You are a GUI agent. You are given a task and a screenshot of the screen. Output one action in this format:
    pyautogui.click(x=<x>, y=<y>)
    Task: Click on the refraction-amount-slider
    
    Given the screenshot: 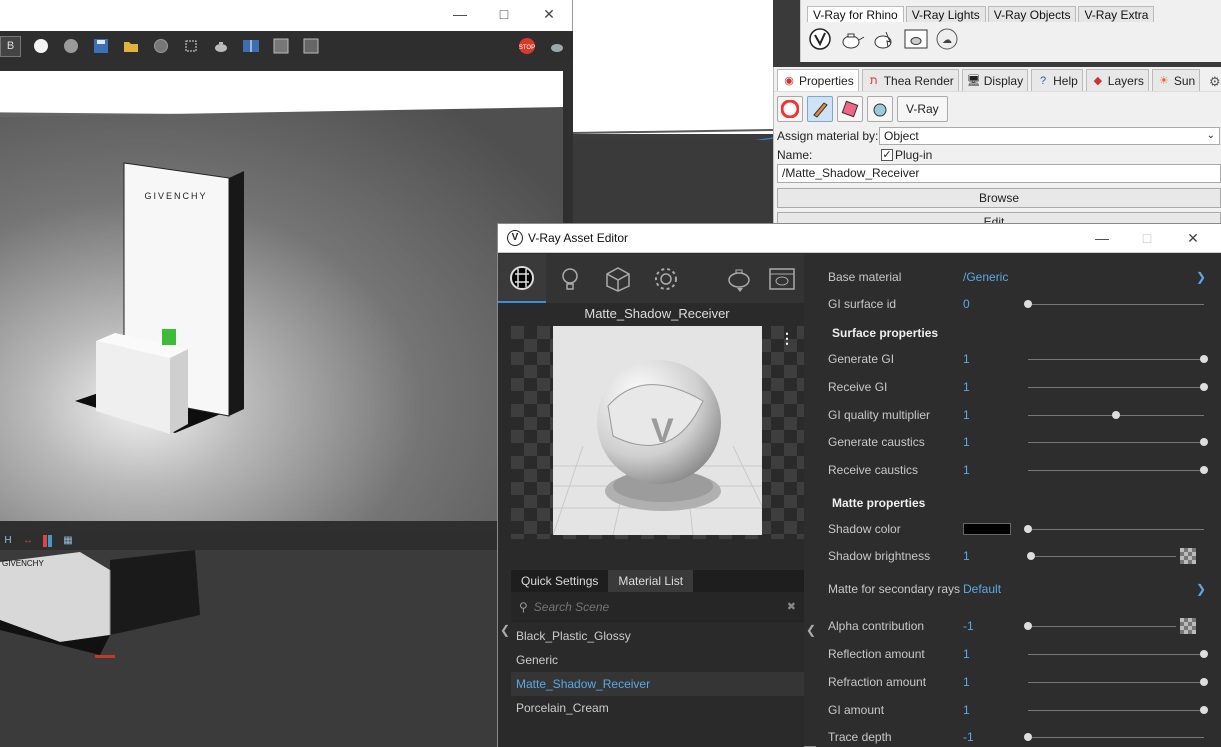 What is the action you would take?
    pyautogui.click(x=1118, y=682)
    